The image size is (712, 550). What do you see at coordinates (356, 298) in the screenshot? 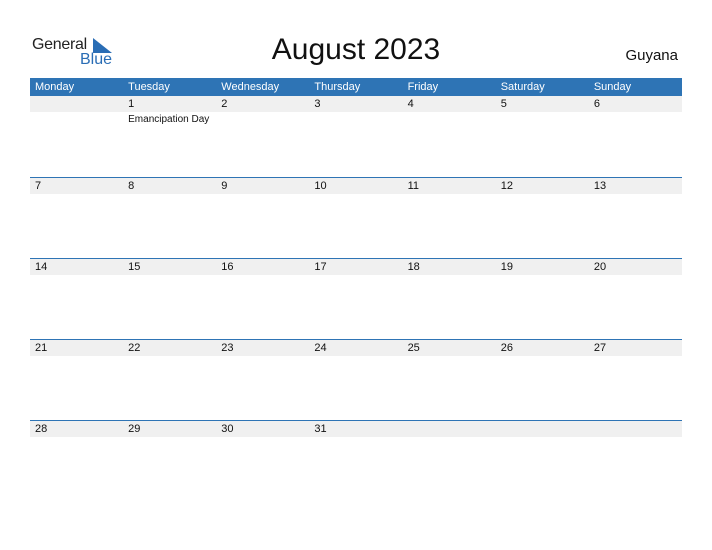
I see `week-row: 14 15 16 17 18 19 20` at bounding box center [356, 298].